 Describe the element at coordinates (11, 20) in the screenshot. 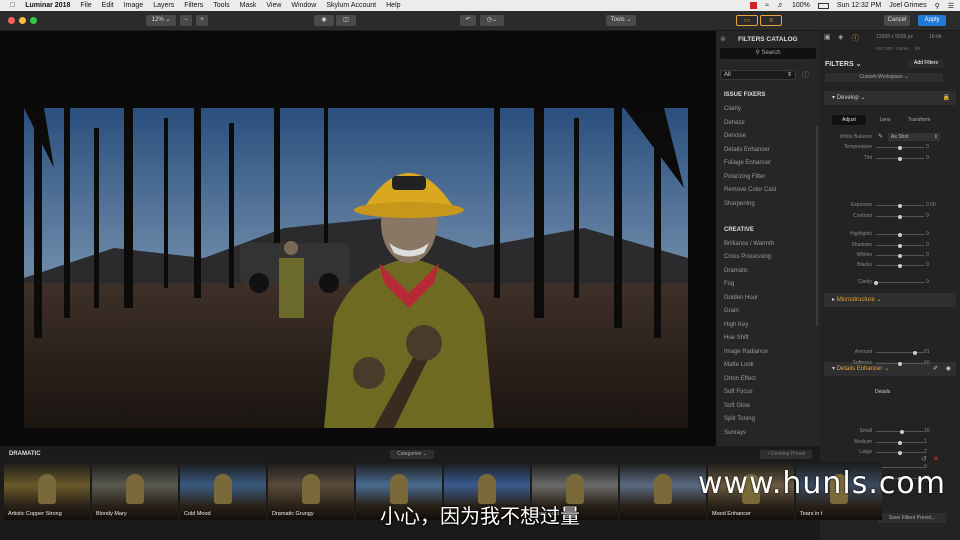

I see `close-window-icon` at that location.